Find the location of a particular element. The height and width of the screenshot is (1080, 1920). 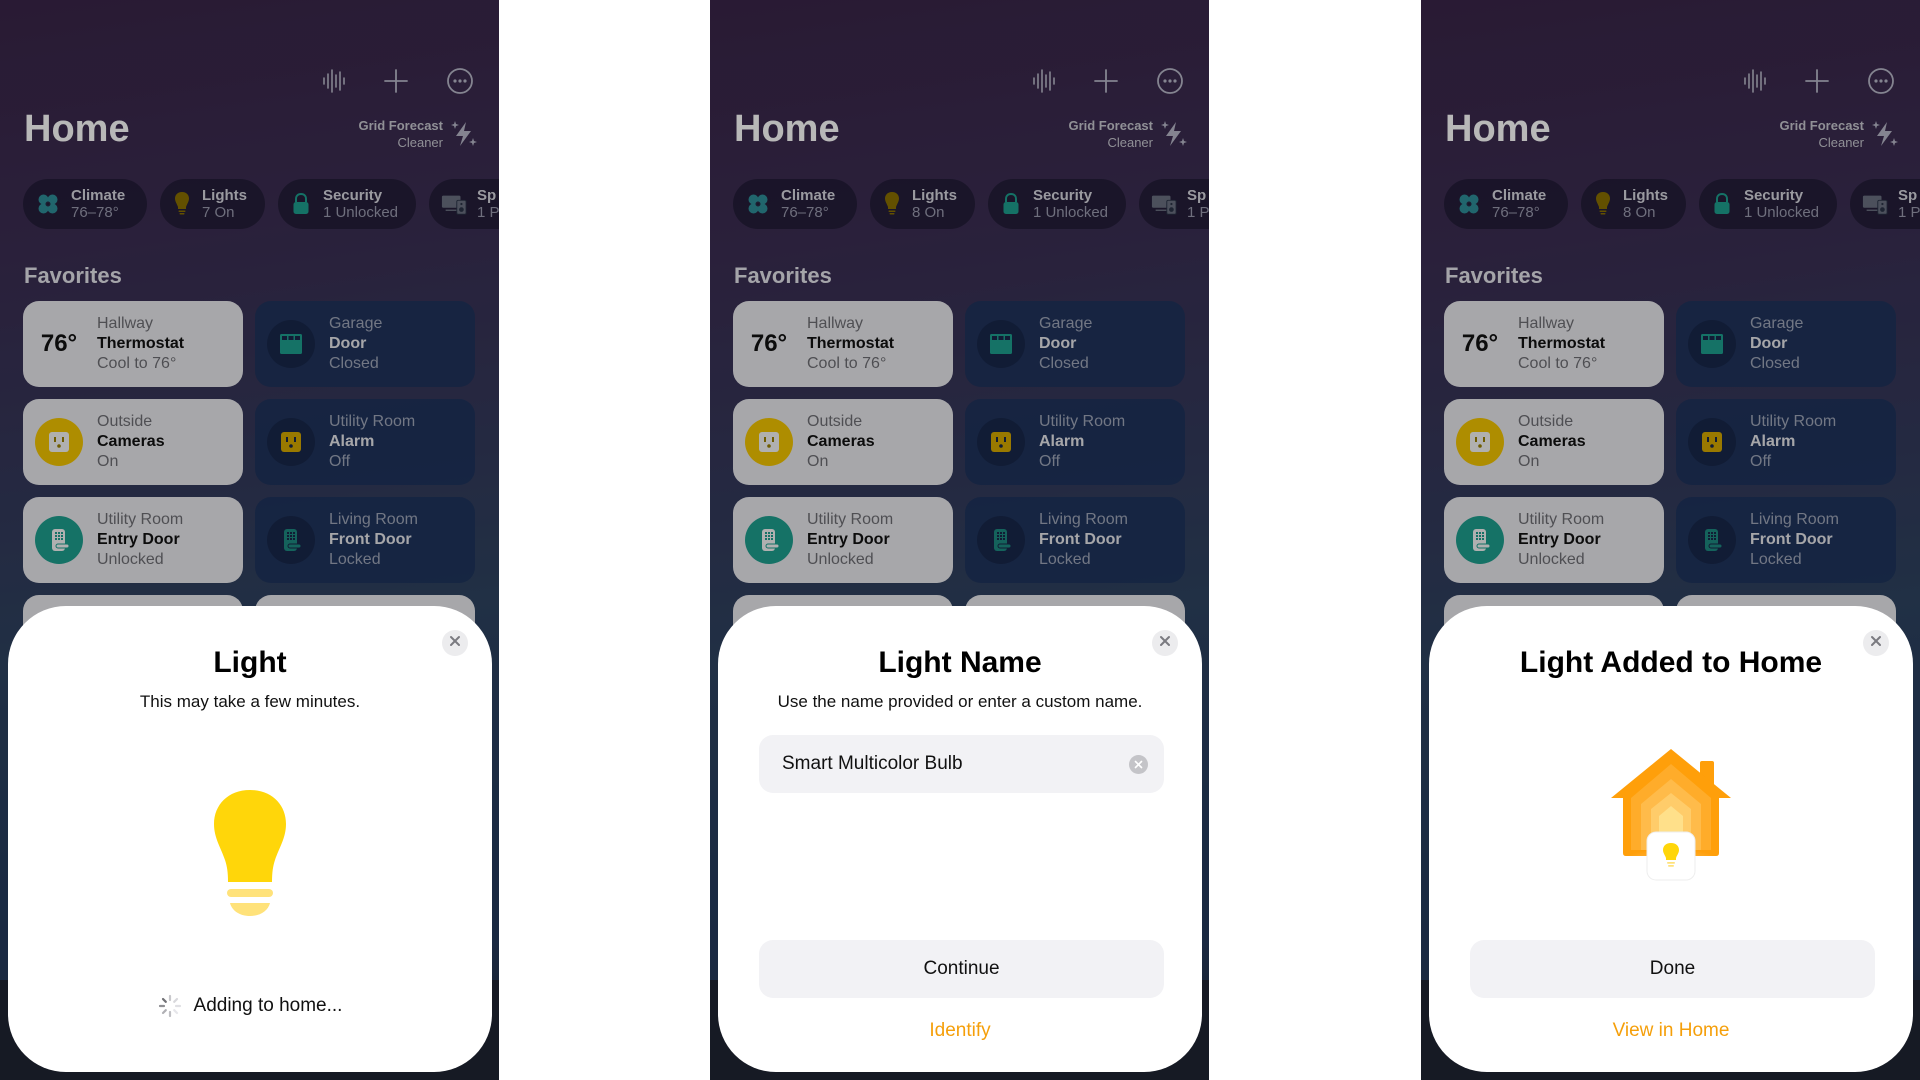

identify-button: Identify is located at coordinates (960, 1031).